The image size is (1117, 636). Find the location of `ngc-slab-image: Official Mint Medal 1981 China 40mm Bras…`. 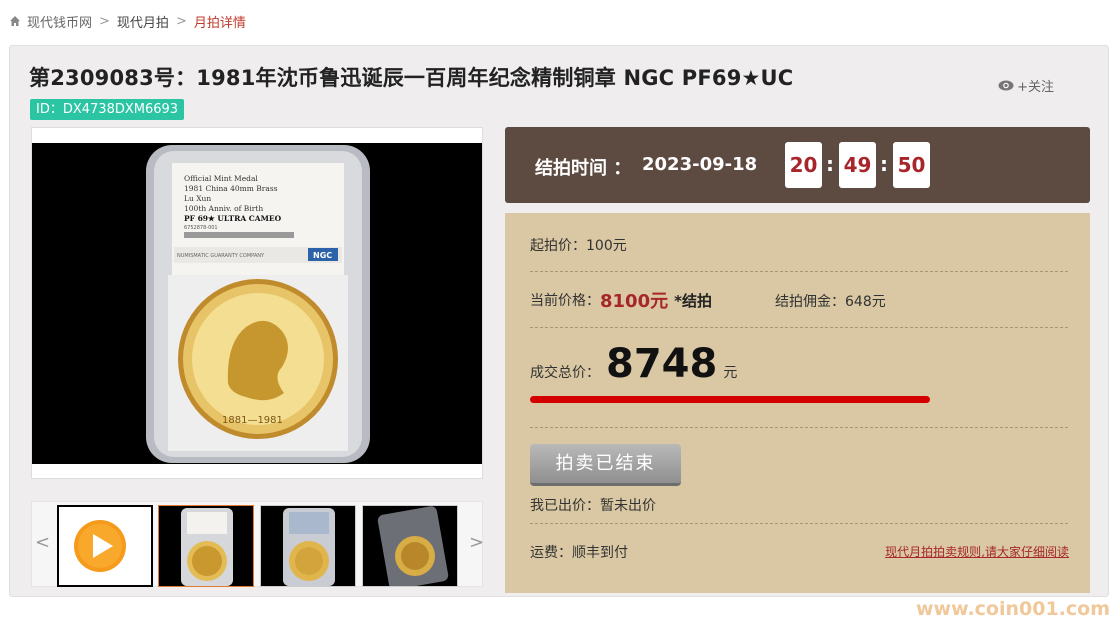

ngc-slab-image: Official Mint Medal 1981 China 40mm Bras… is located at coordinates (258, 304).